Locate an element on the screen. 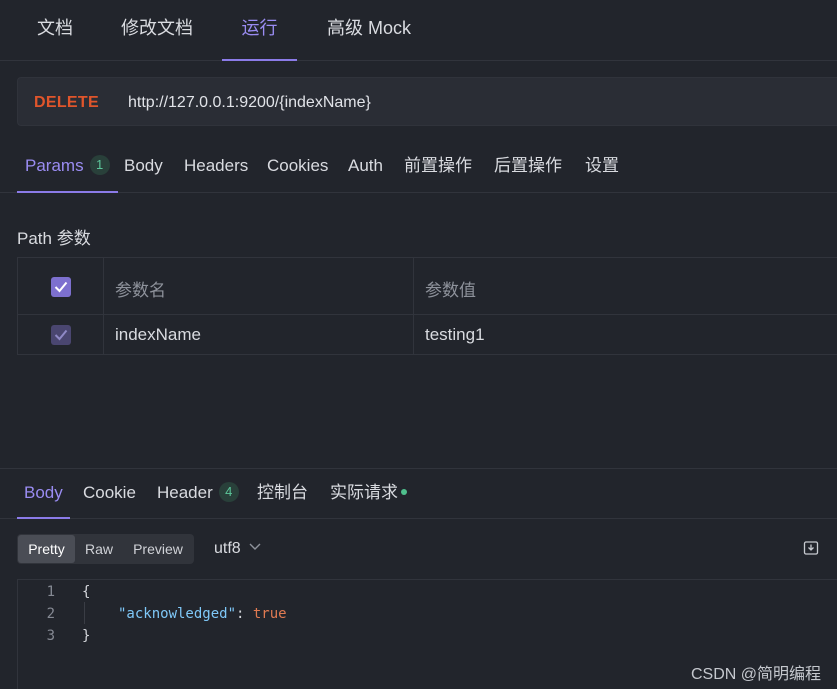 This screenshot has width=837, height=689. column-header-name-label: 参数名 is located at coordinates (140, 290).